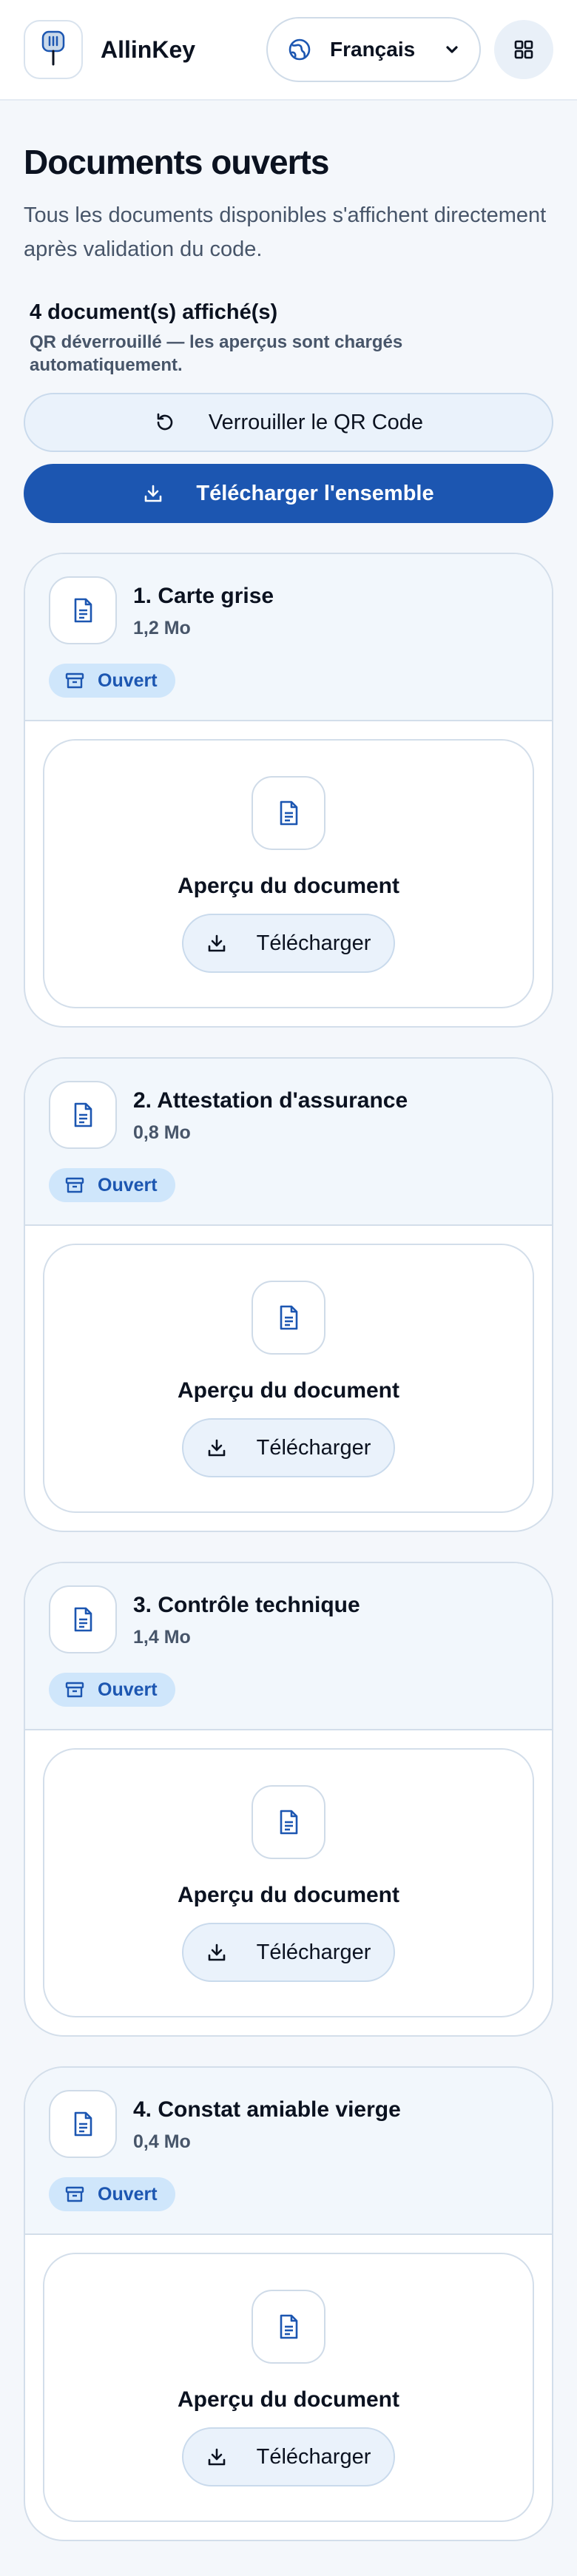 Image resolution: width=577 pixels, height=2576 pixels. Describe the element at coordinates (148, 49) in the screenshot. I see `app-name: AllinKey` at that location.